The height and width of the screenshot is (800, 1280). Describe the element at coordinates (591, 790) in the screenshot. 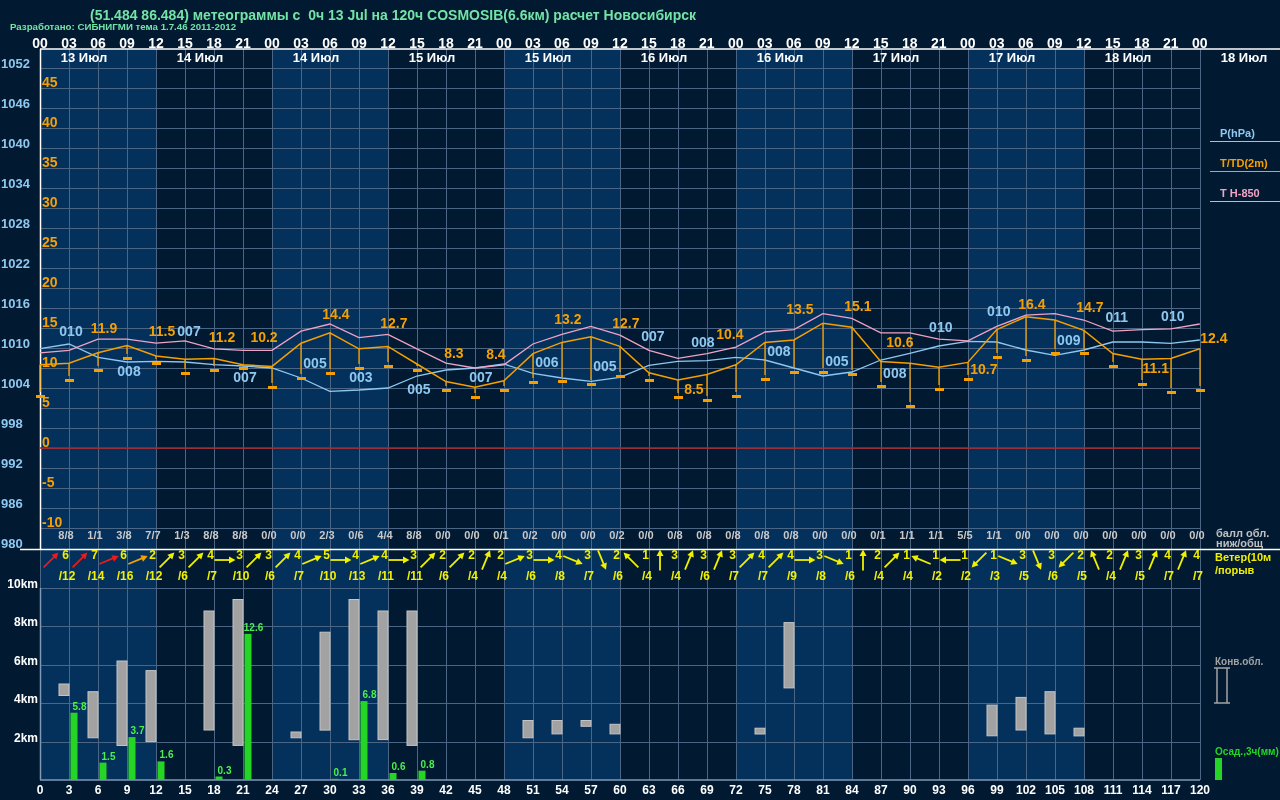

I see `hour-tick-label: 57` at that location.